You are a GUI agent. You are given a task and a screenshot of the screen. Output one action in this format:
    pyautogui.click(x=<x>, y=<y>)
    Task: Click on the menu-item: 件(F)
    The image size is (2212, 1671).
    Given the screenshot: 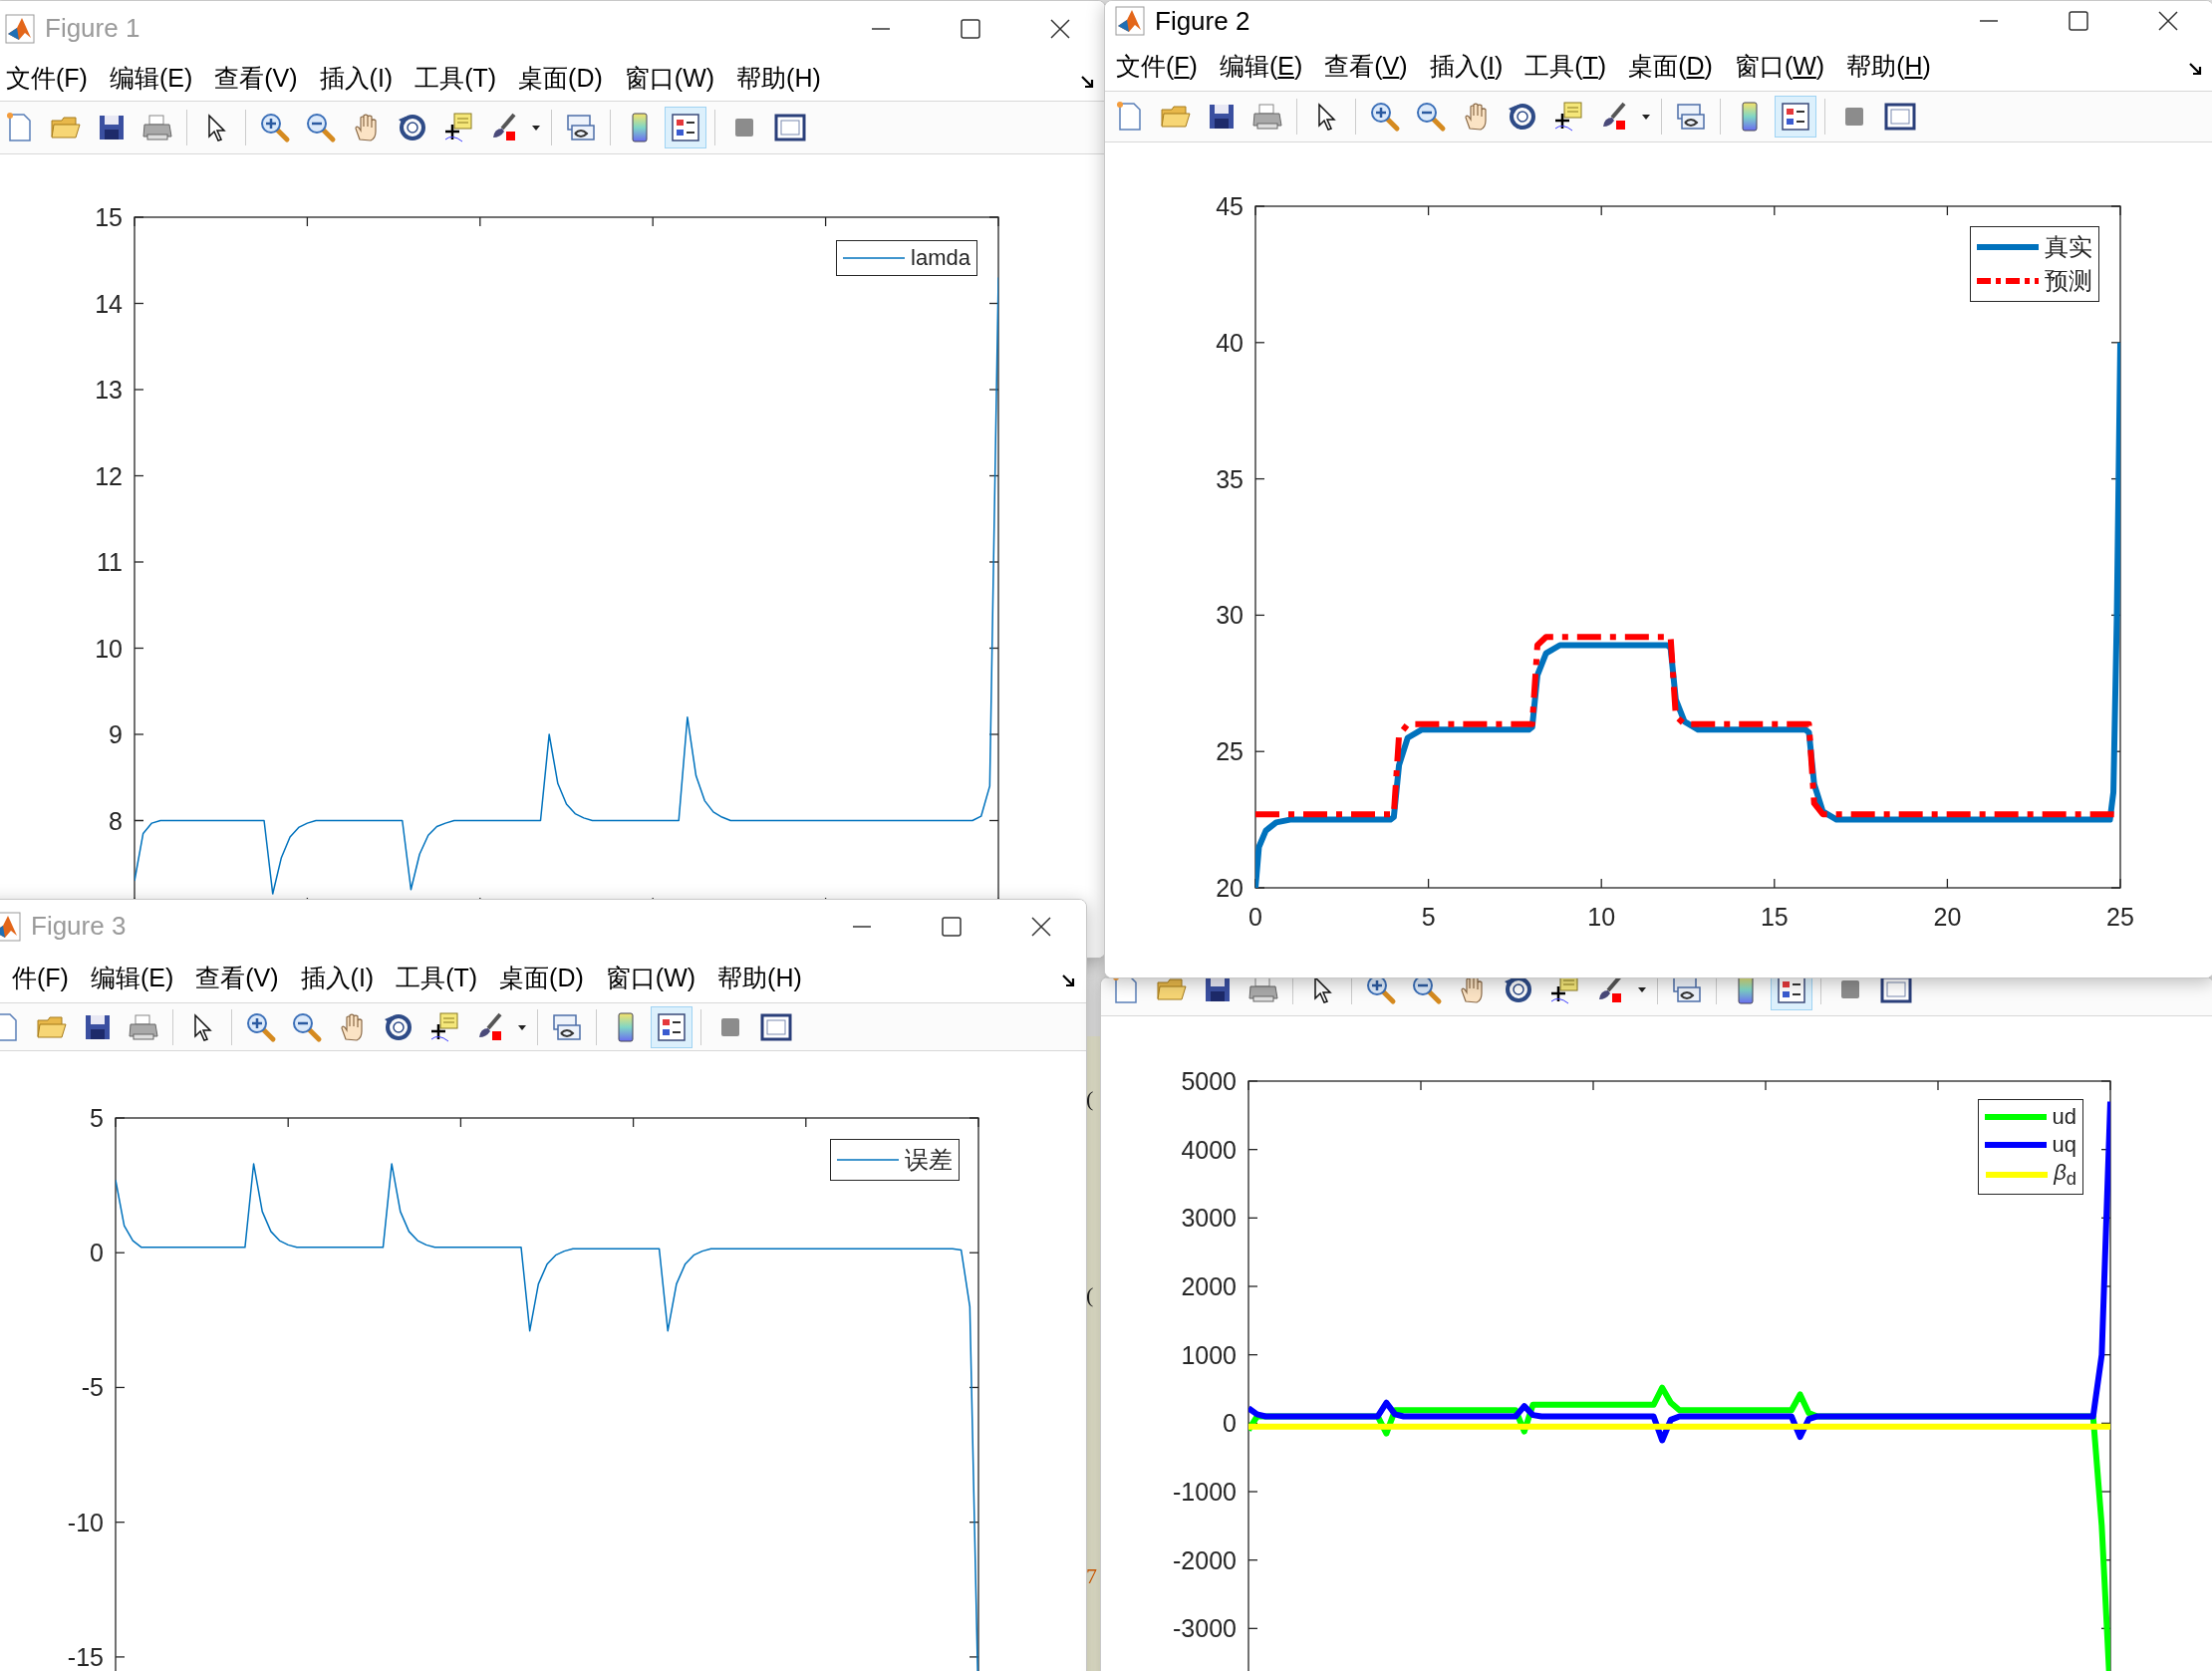 What is the action you would take?
    pyautogui.click(x=41, y=977)
    